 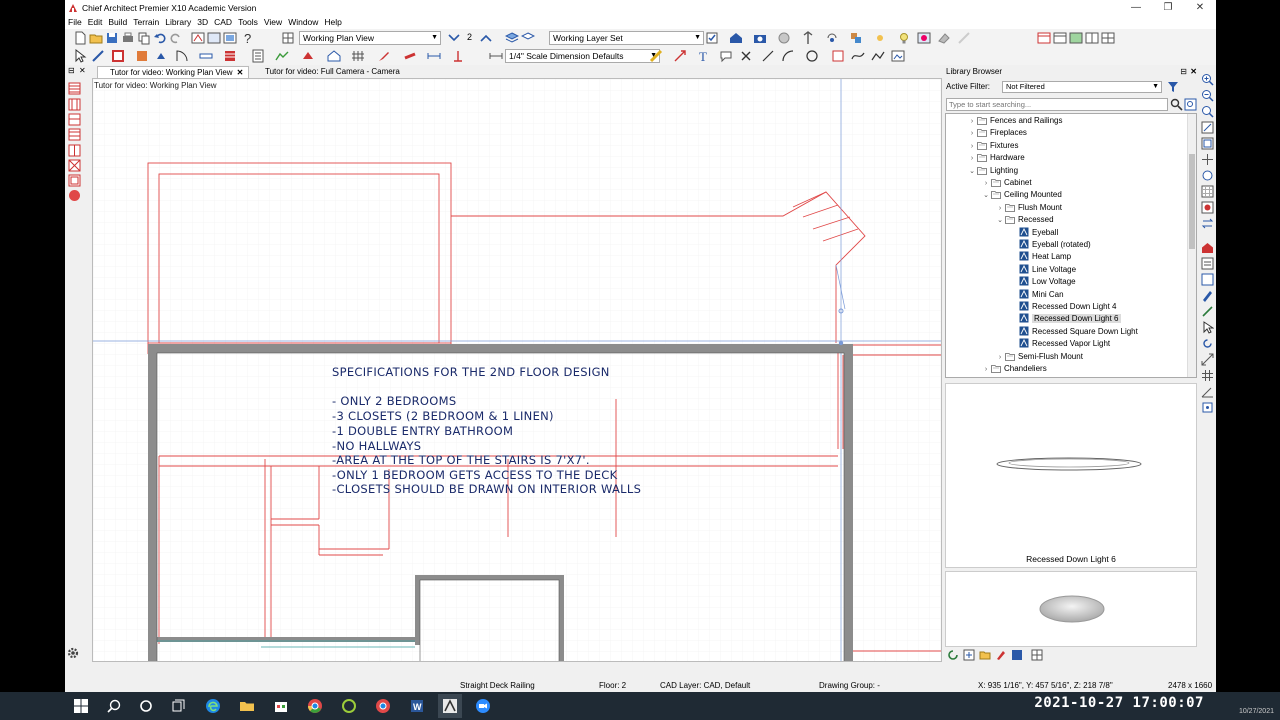 I want to click on wand-icon, so click(x=1207, y=311).